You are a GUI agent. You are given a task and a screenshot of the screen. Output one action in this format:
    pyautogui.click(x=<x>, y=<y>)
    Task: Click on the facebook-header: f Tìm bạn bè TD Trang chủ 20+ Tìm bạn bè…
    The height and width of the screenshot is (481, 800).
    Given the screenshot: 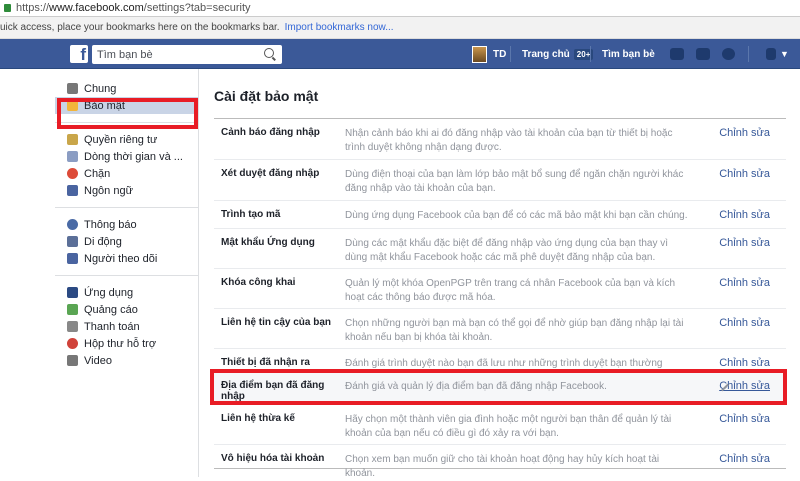 What is the action you would take?
    pyautogui.click(x=400, y=54)
    